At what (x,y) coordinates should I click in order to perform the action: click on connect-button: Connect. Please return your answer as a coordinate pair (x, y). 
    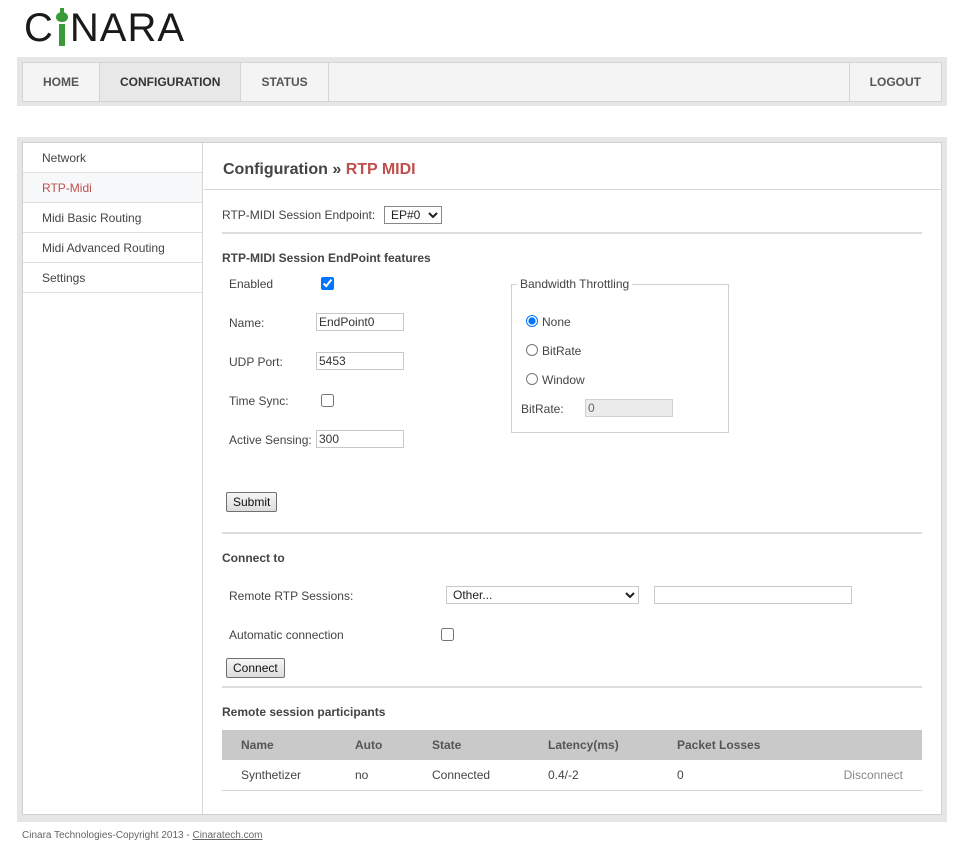
    Looking at the image, I should click on (255, 668).